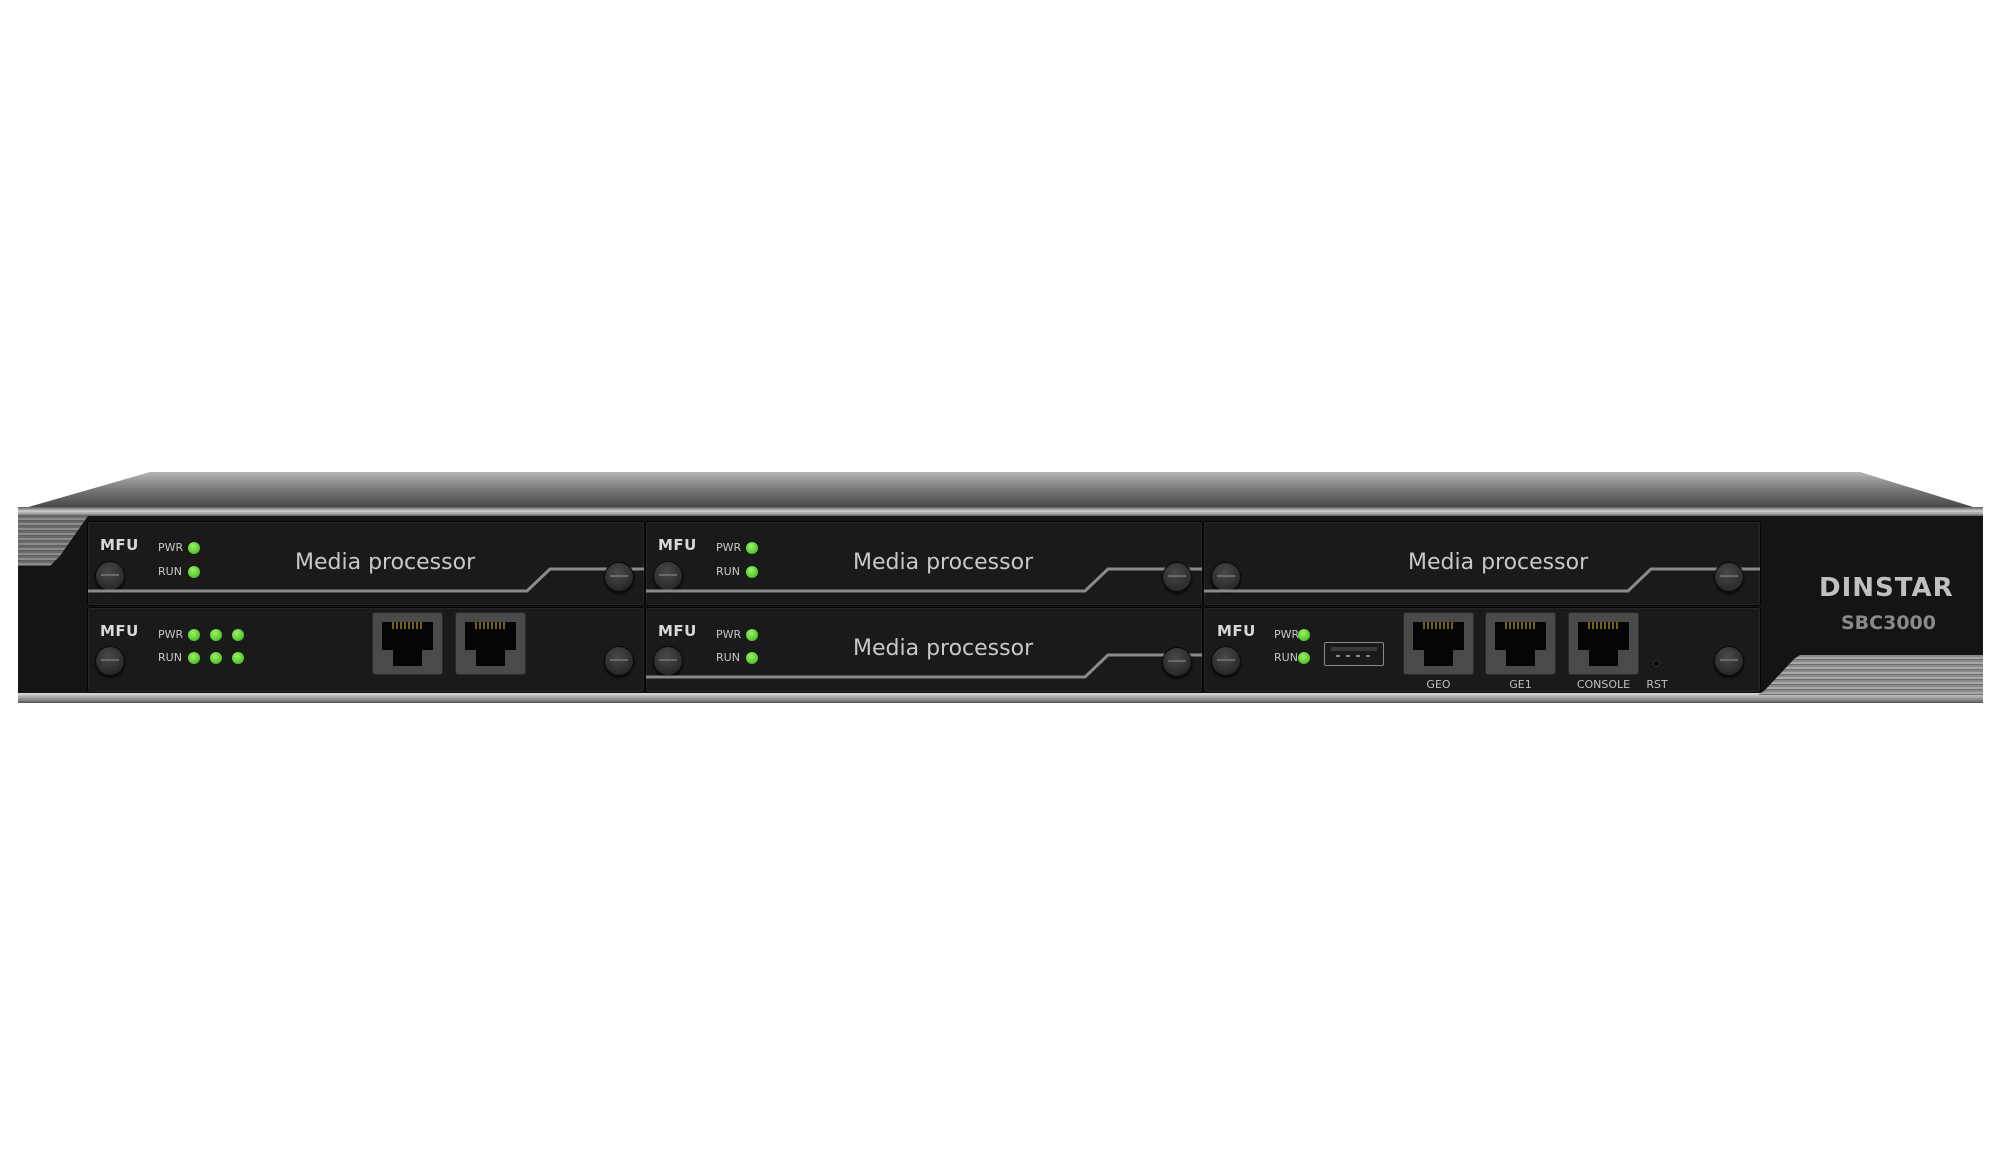  Describe the element at coordinates (1304, 635) in the screenshot. I see `pwr-led-icon` at that location.